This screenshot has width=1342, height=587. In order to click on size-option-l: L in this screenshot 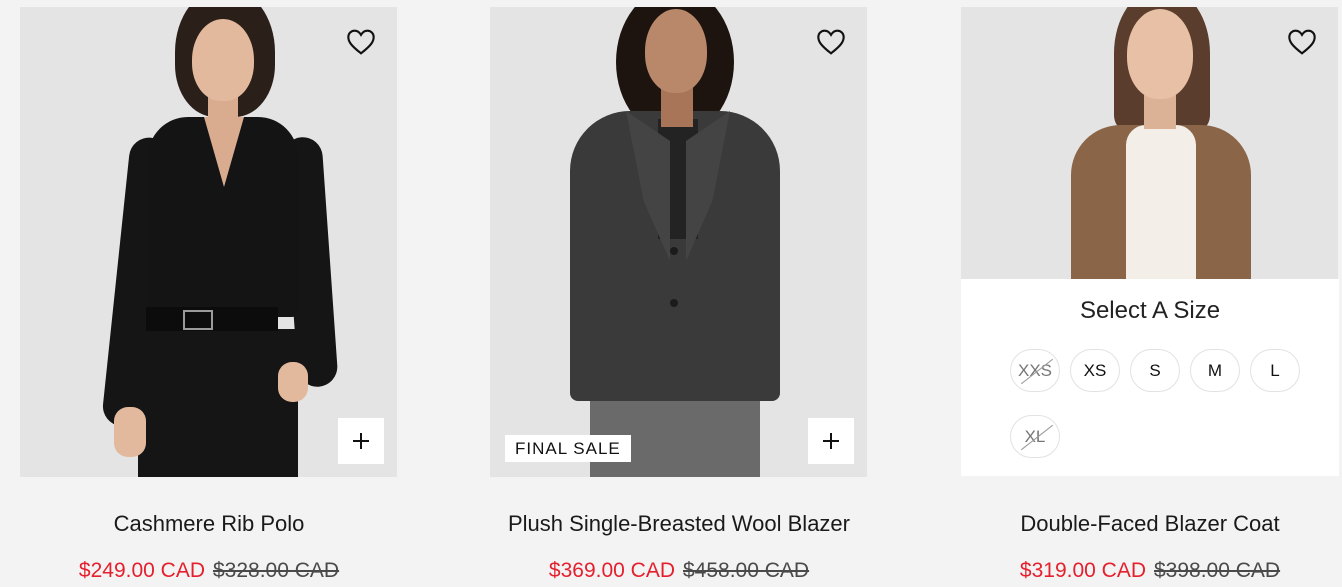, I will do `click(1275, 370)`.